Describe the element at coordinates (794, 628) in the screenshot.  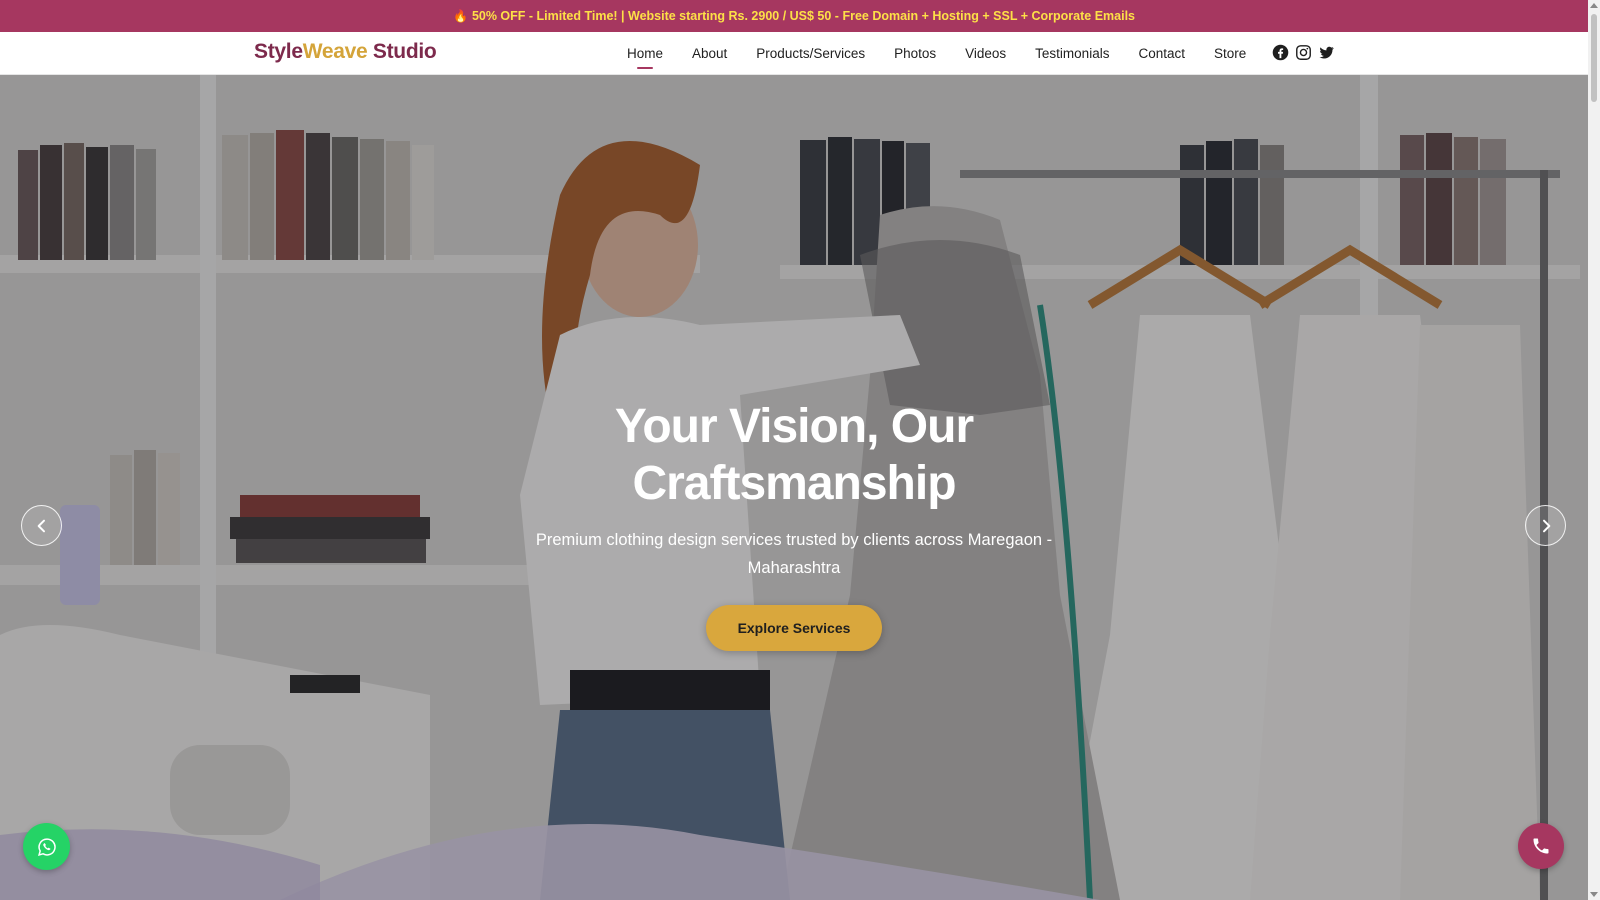
I see `explore-services-button: Explore Services` at that location.